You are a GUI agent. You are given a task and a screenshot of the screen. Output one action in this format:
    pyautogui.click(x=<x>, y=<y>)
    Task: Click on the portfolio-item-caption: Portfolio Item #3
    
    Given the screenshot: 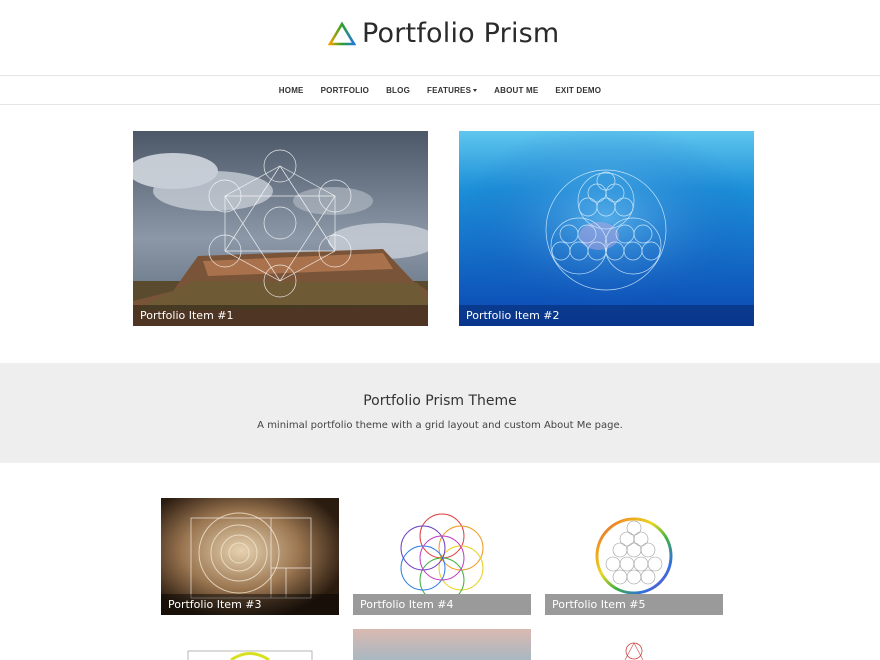 What is the action you would take?
    pyautogui.click(x=250, y=604)
    